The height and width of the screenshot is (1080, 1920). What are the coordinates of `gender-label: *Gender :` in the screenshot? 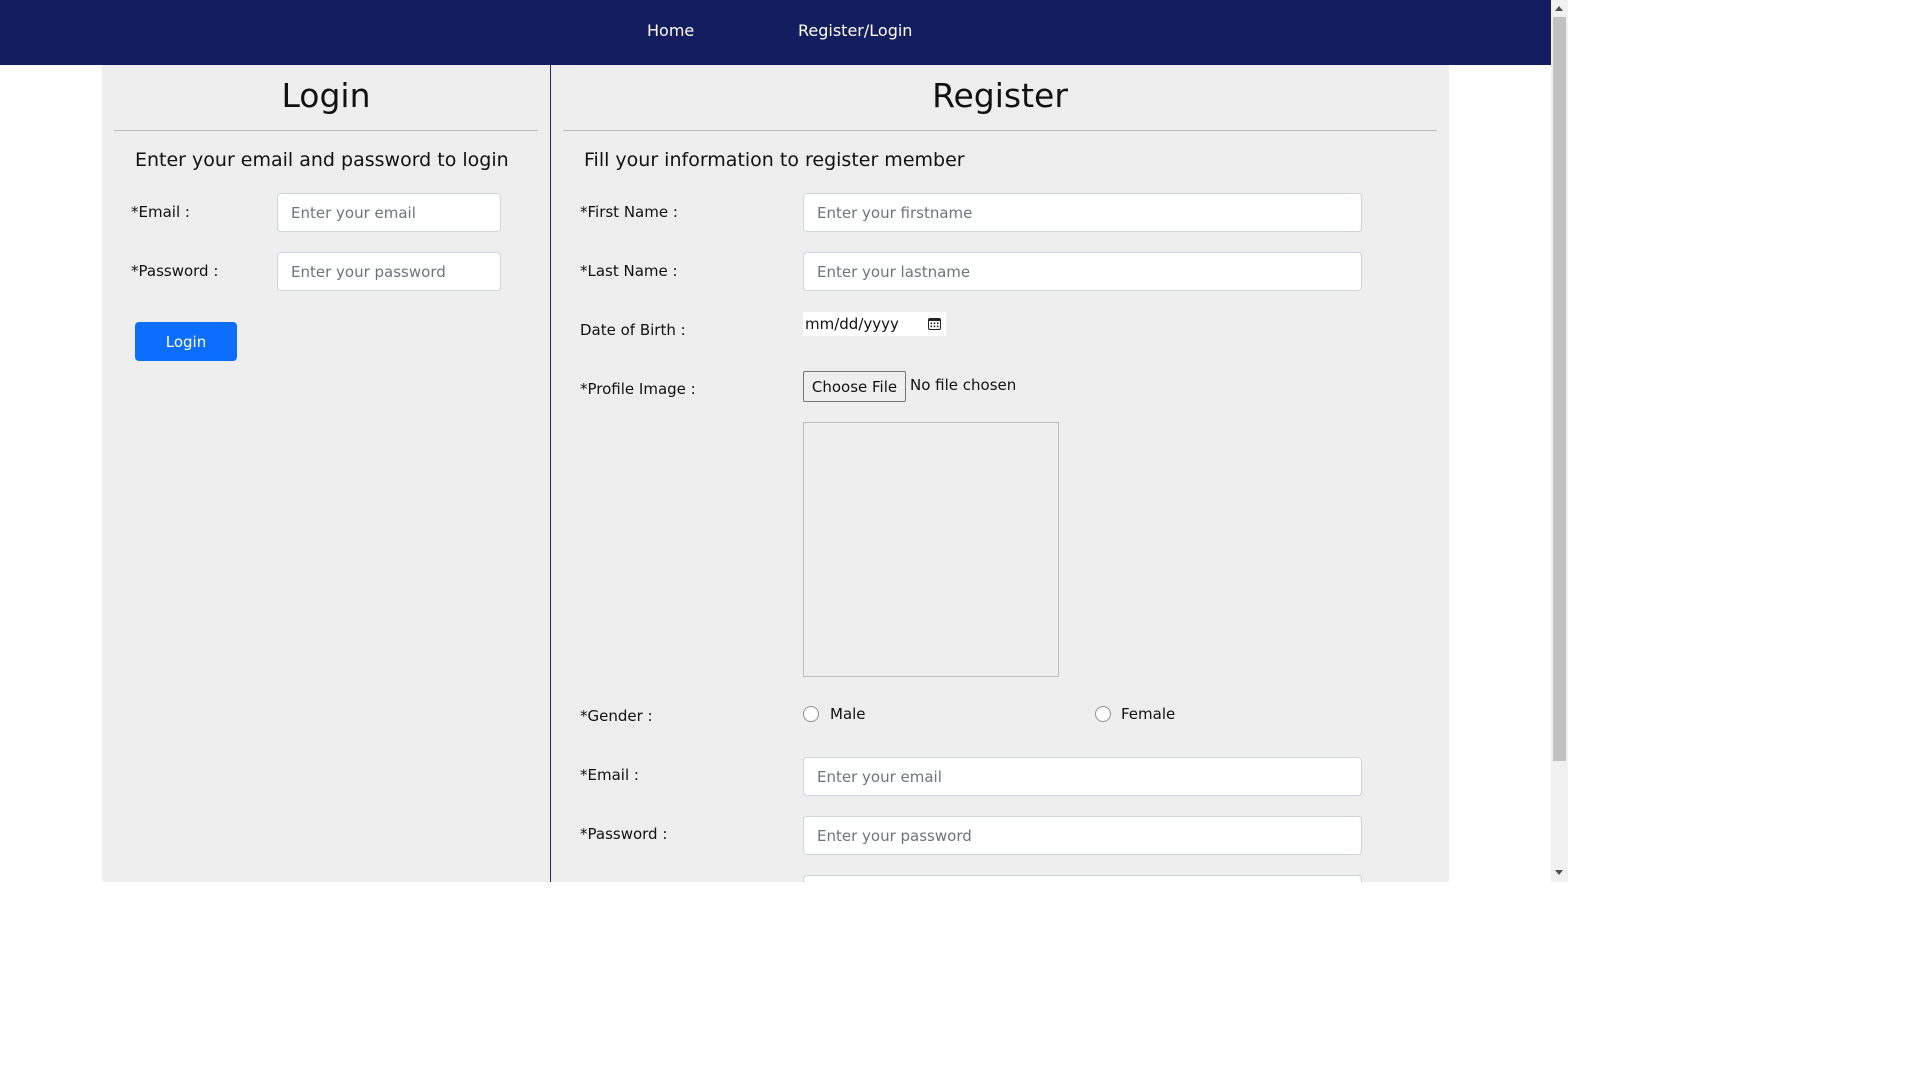 It's located at (616, 716).